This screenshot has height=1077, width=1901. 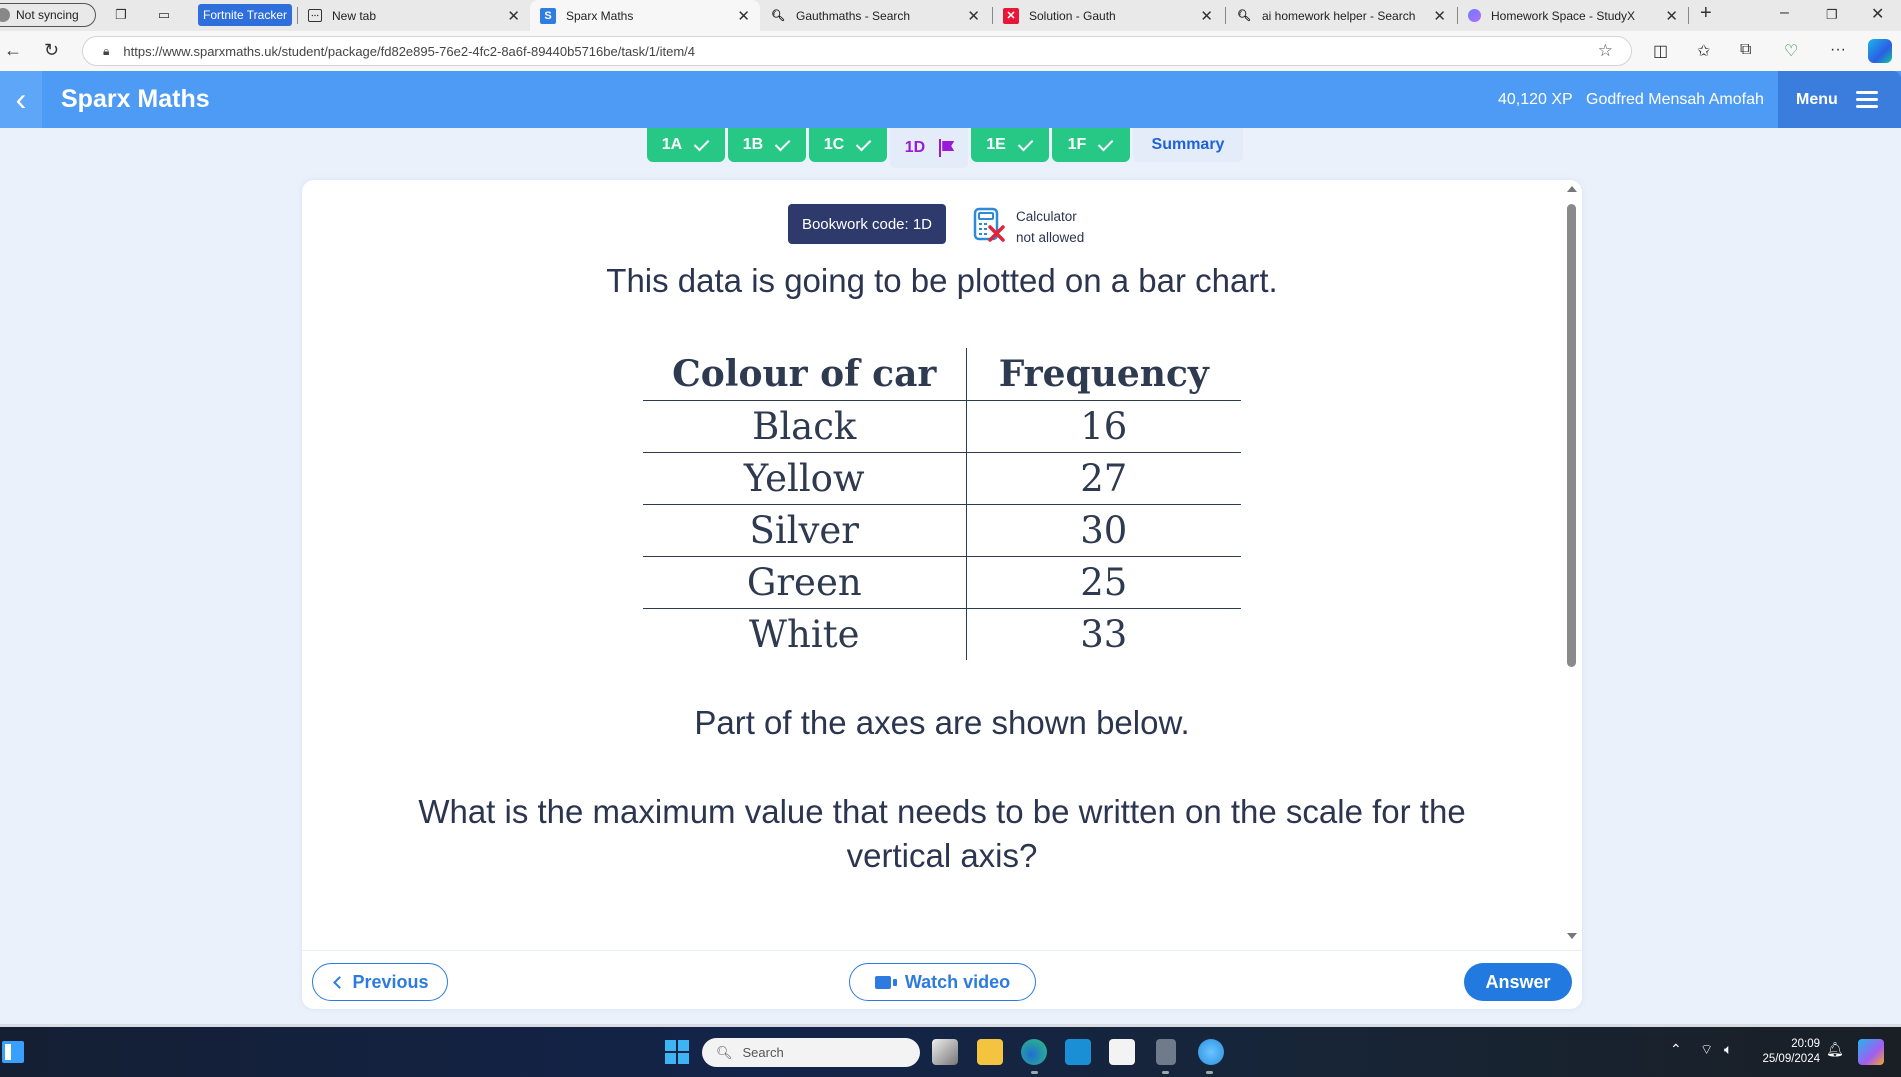 I want to click on previous-button: Previous, so click(x=380, y=982).